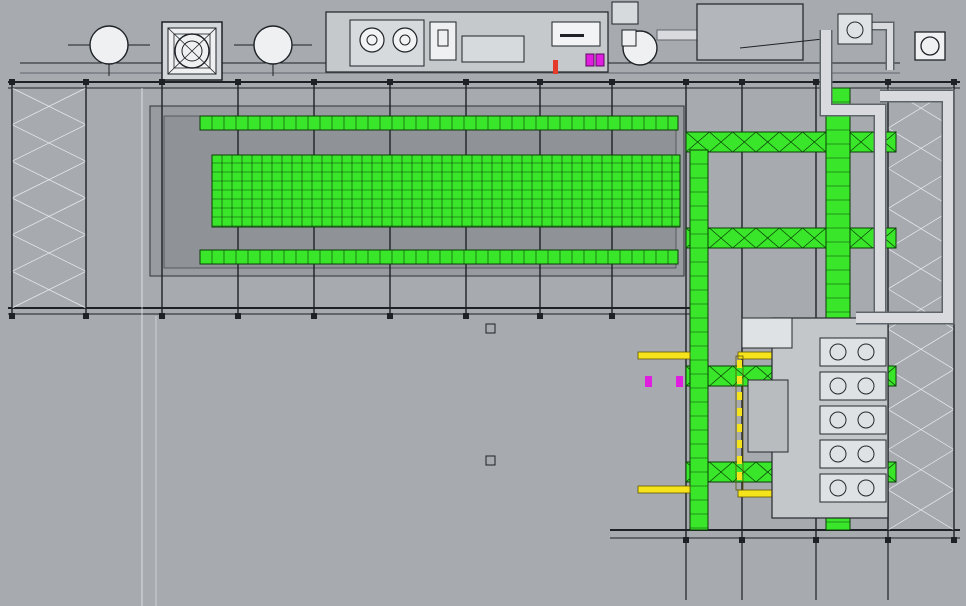  What do you see at coordinates (930, 46) in the screenshot?
I see `motor-icon` at bounding box center [930, 46].